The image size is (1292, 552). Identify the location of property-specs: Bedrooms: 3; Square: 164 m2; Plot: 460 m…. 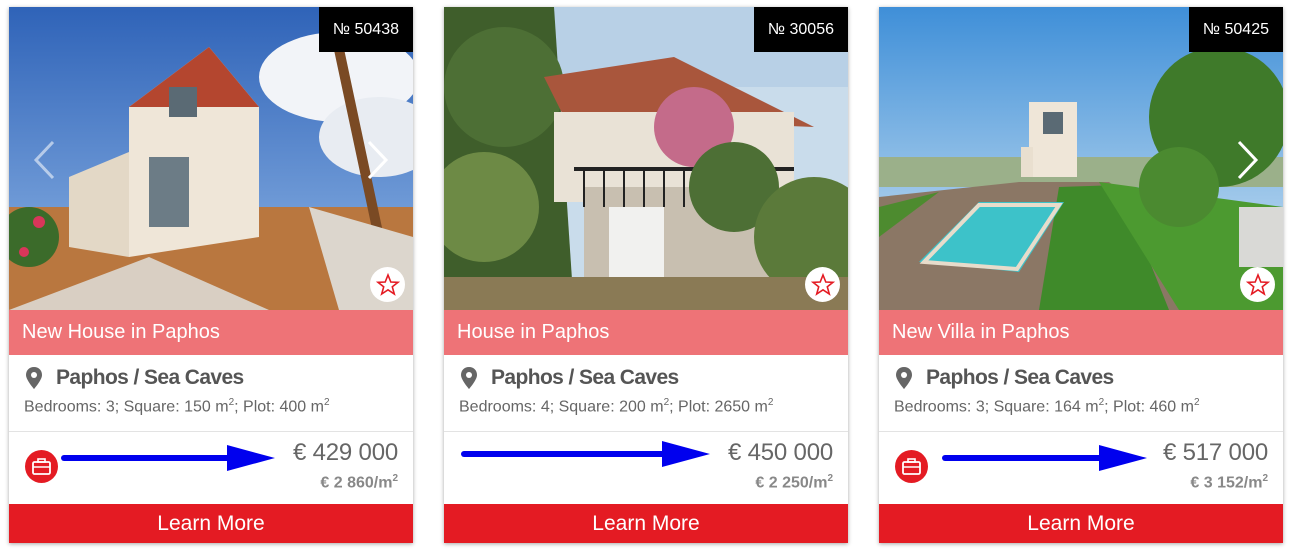
(1047, 406).